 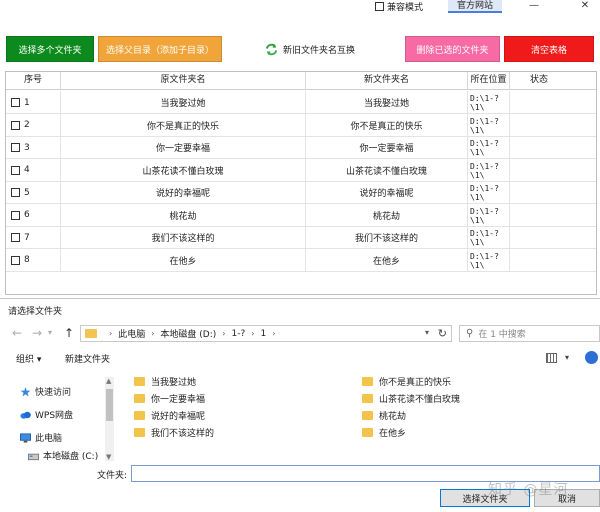 I want to click on swap-names-button: 新旧文件夹名互换, so click(x=310, y=49).